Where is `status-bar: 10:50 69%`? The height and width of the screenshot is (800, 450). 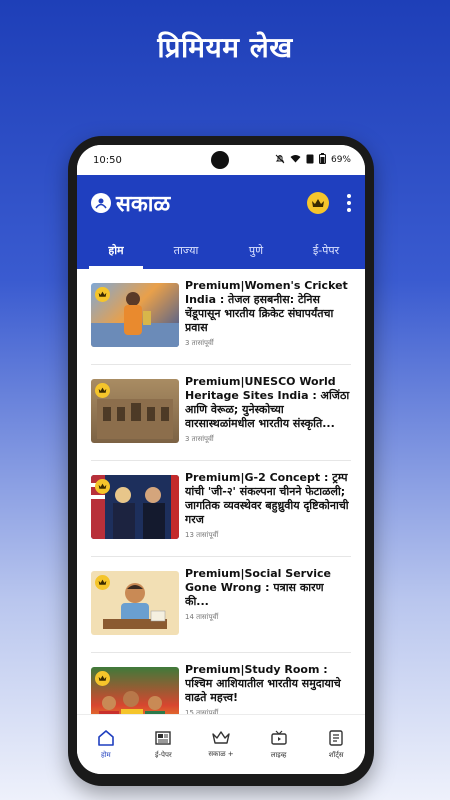
status-bar: 10:50 69% is located at coordinates (221, 160).